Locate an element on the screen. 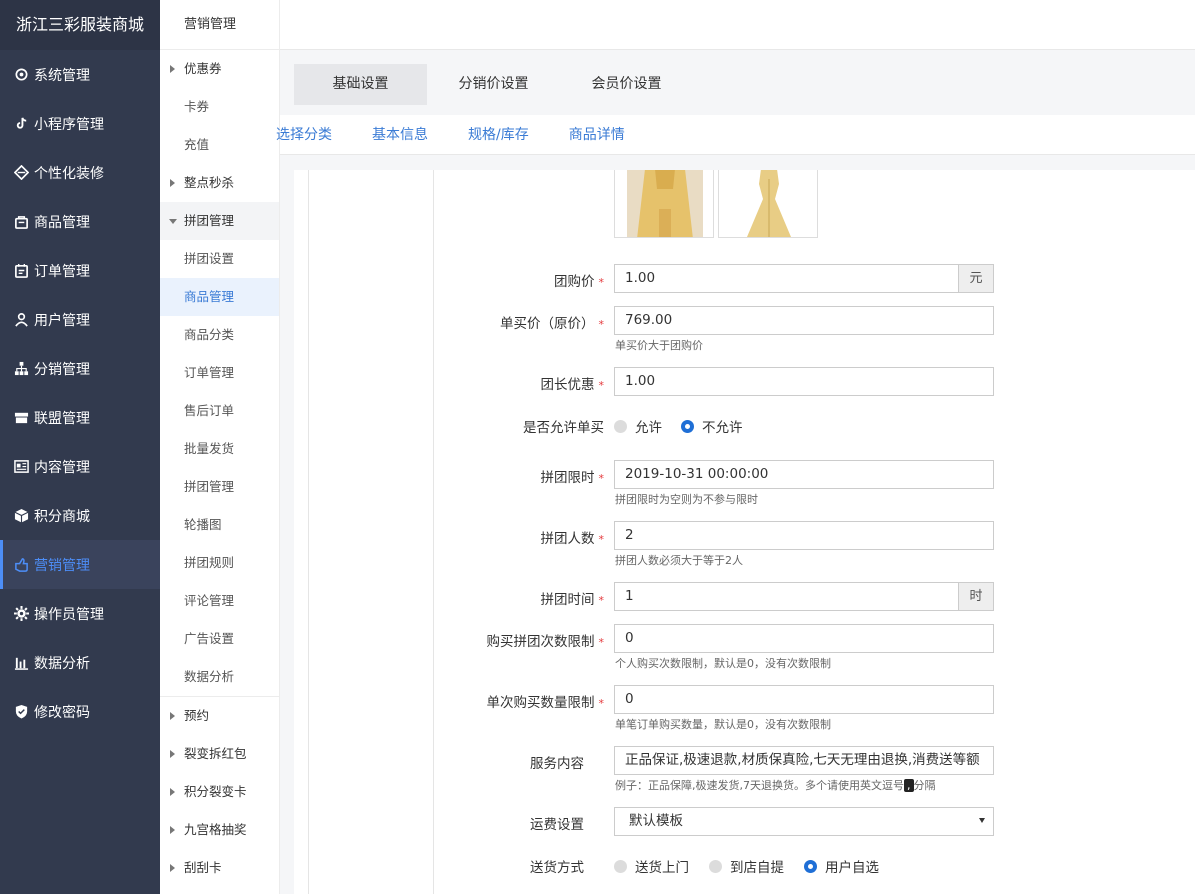  cog-icon is located at coordinates (21, 614).